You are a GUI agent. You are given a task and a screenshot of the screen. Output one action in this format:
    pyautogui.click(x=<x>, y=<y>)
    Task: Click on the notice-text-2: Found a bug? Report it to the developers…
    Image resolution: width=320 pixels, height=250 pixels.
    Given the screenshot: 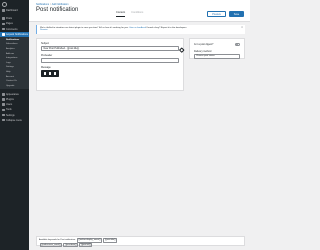 What is the action you would take?
    pyautogui.click(x=167, y=27)
    